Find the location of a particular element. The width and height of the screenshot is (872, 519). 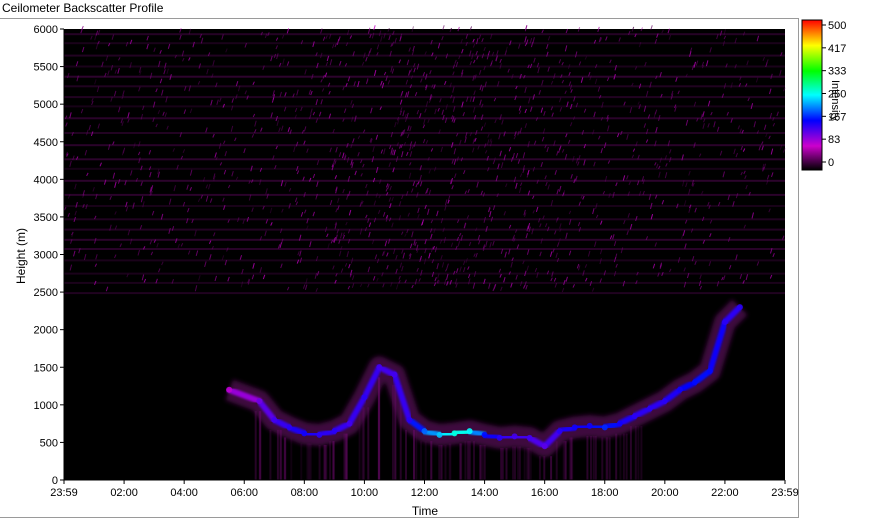

x-tick-label: 04:00 is located at coordinates (184, 493).